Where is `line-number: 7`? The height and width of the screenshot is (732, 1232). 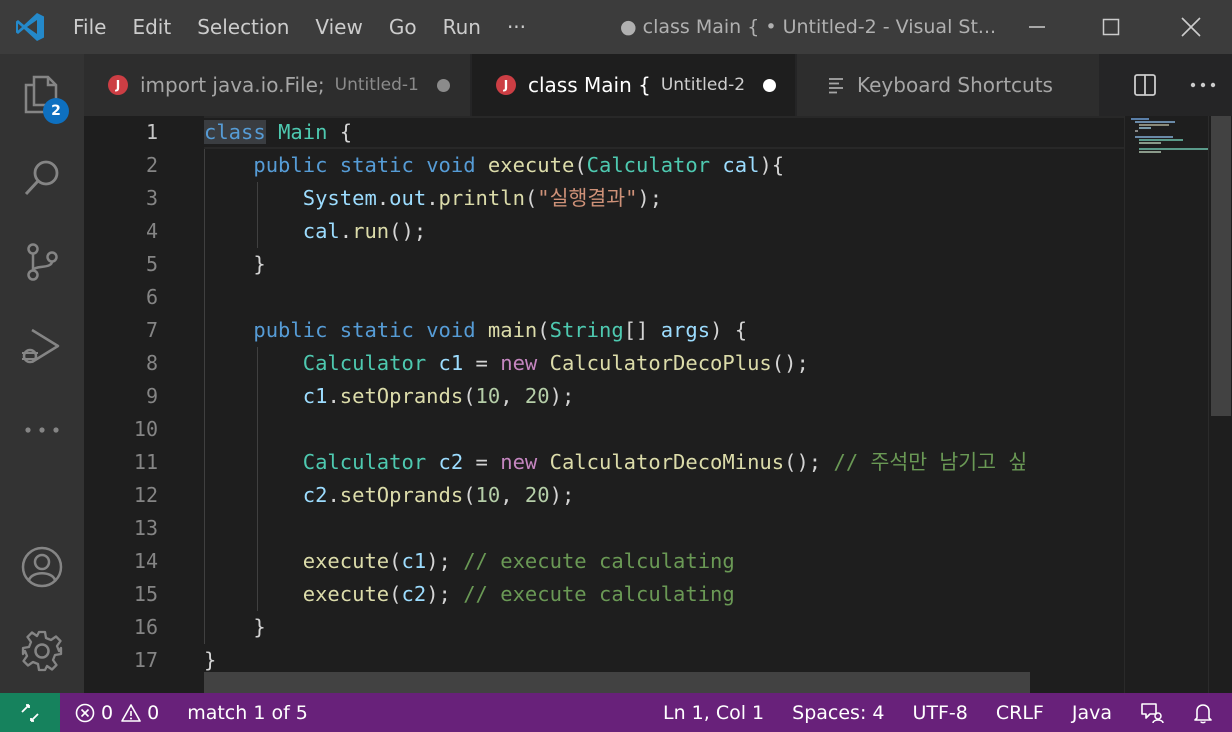 line-number: 7 is located at coordinates (151, 330).